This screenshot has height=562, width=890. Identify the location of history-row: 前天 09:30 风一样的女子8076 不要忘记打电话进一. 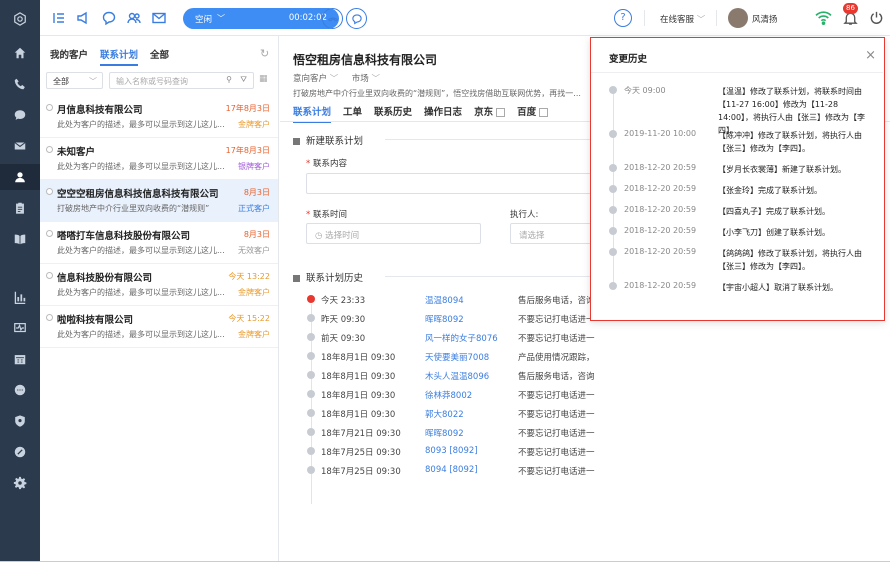
(467, 339).